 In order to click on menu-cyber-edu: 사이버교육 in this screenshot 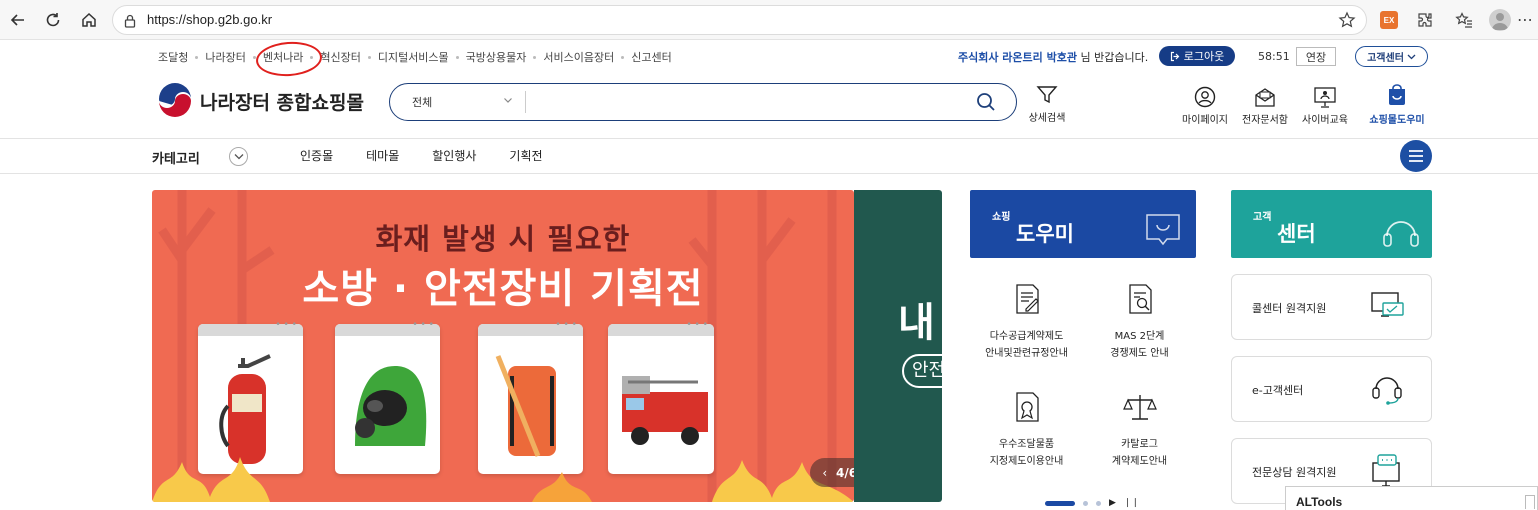, I will do `click(1325, 105)`.